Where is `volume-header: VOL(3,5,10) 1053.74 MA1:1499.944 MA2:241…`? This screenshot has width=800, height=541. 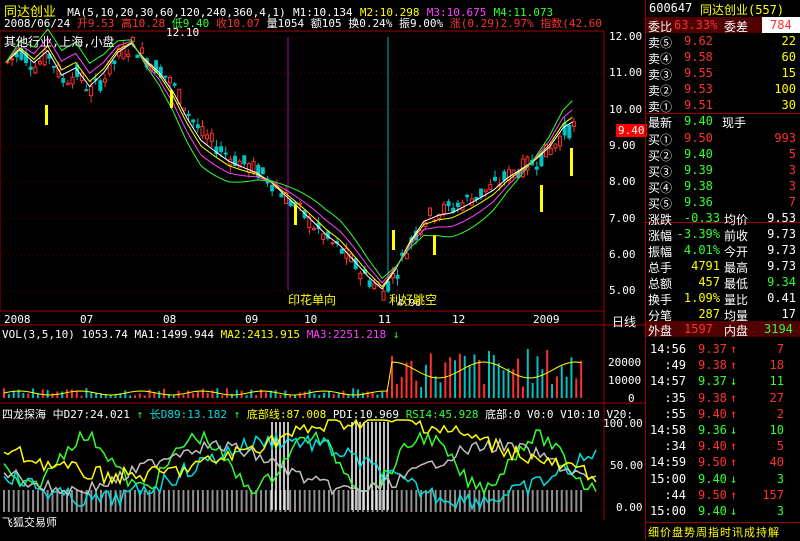
volume-header: VOL(3,5,10) 1053.74 MA1:1499.944 MA2:241… is located at coordinates (200, 334).